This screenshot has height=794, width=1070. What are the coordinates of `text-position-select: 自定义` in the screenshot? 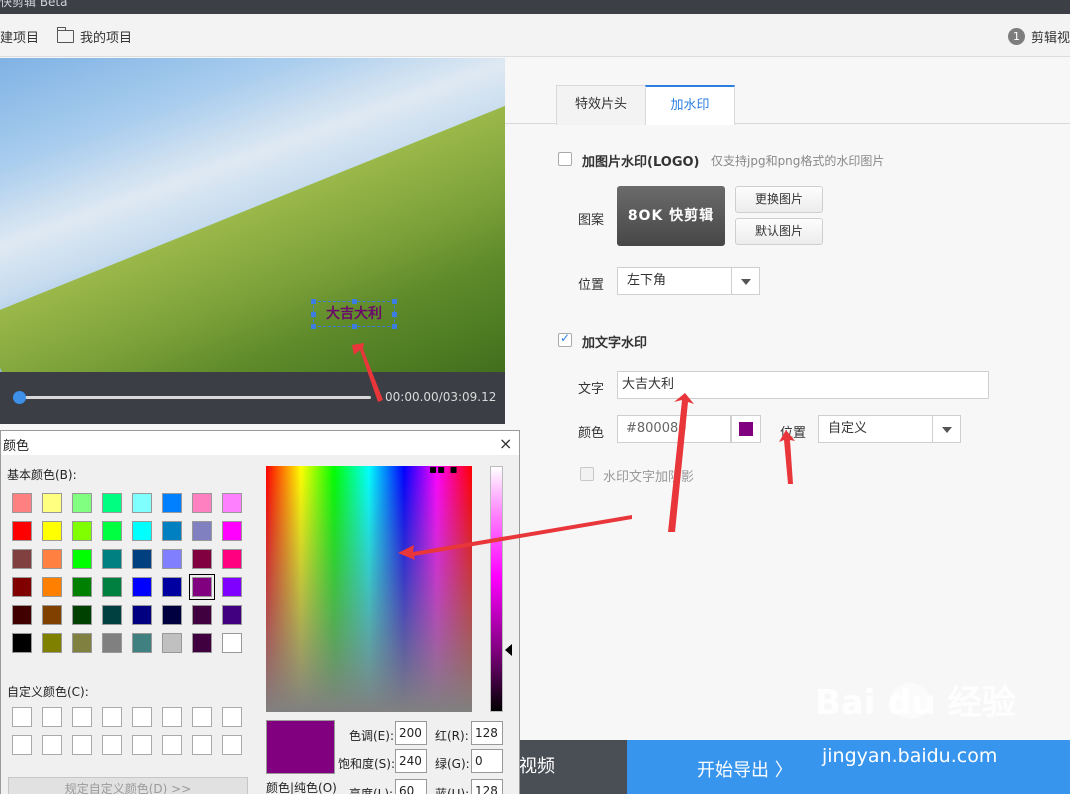 It's located at (889, 429).